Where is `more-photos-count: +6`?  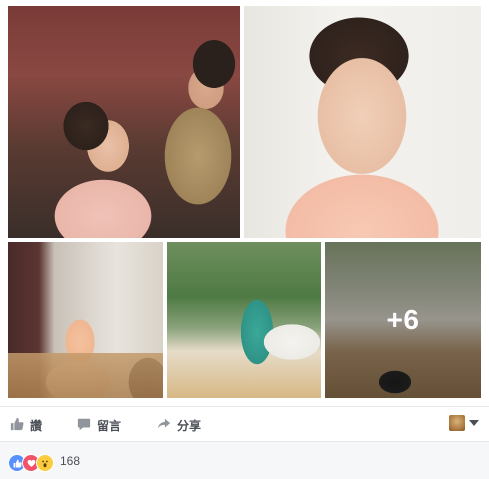
more-photos-count: +6 is located at coordinates (403, 319).